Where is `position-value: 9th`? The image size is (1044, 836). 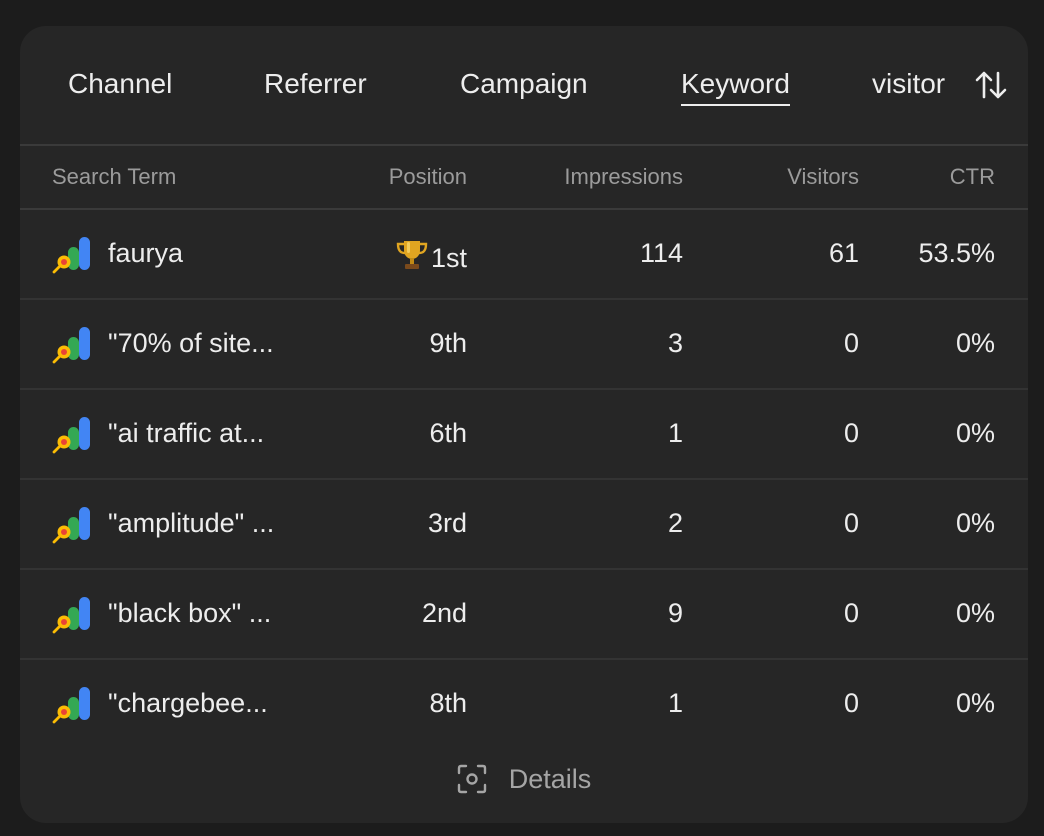 position-value: 9th is located at coordinates (448, 343).